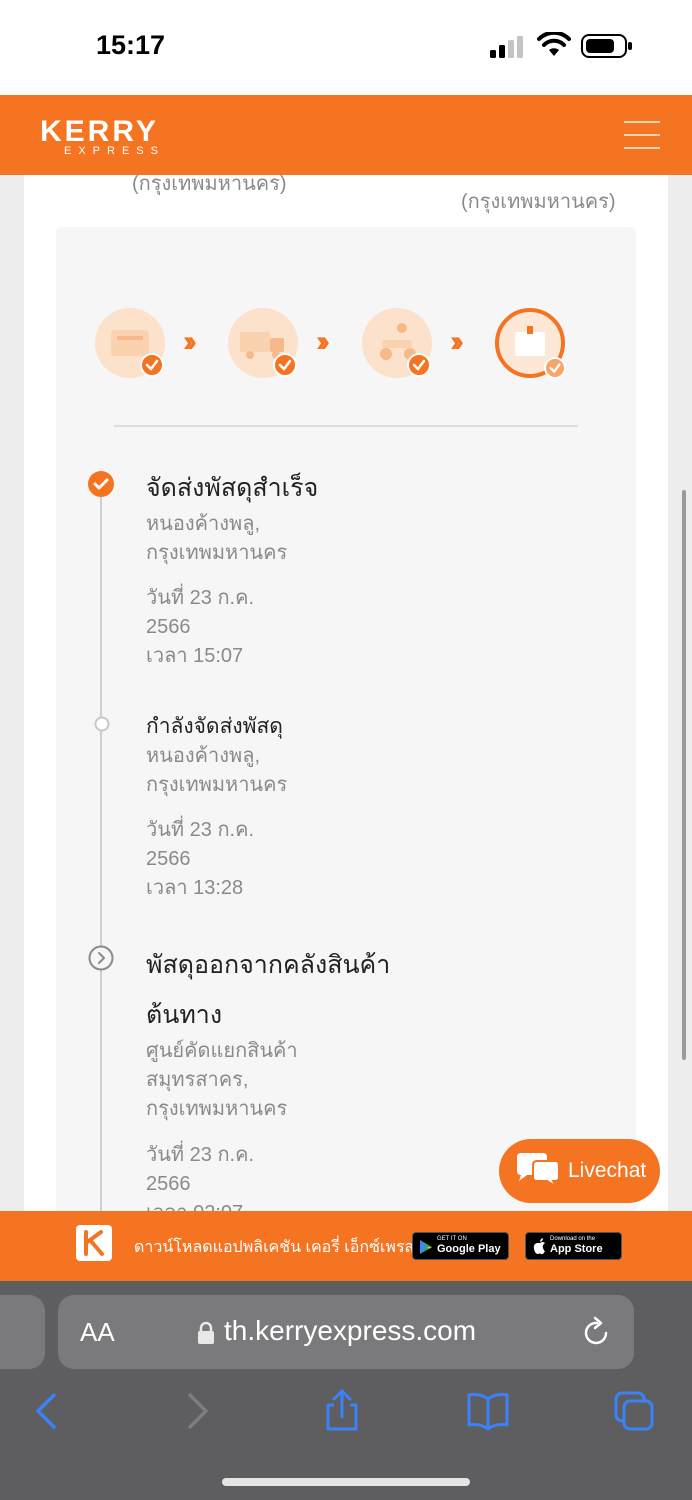  I want to click on google-play-label: Google Play, so click(469, 1249).